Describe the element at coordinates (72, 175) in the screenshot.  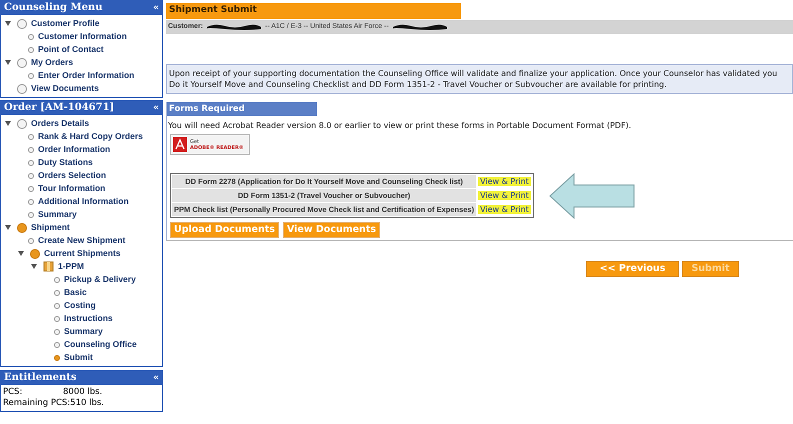
I see `menu-item: Orders Selection` at that location.